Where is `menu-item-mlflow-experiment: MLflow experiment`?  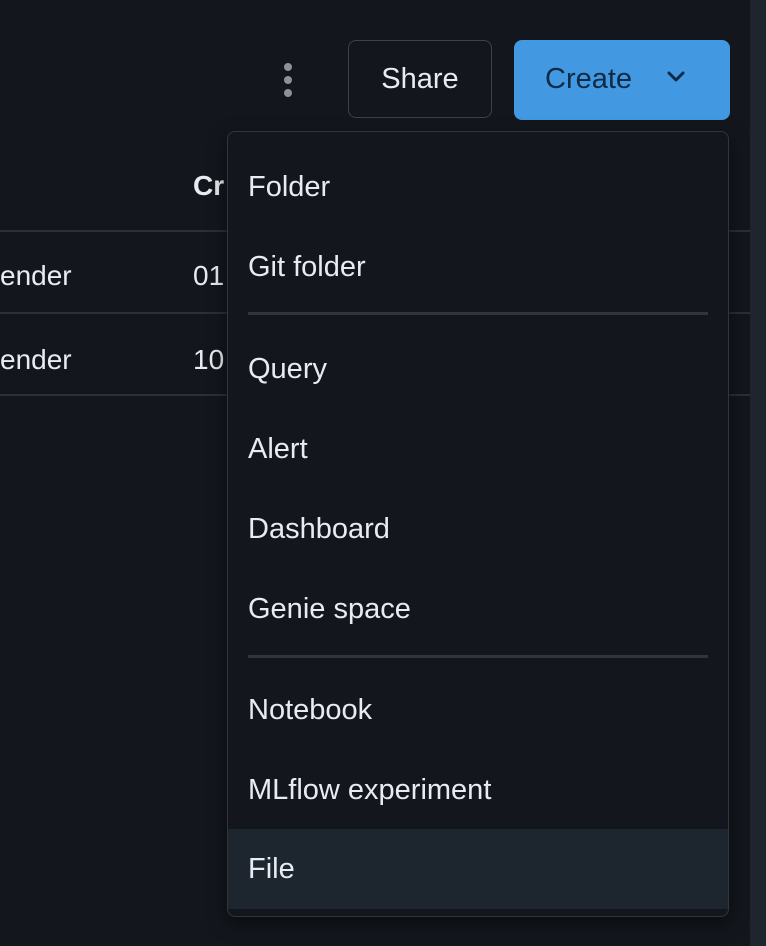
menu-item-mlflow-experiment: MLflow experiment is located at coordinates (478, 790).